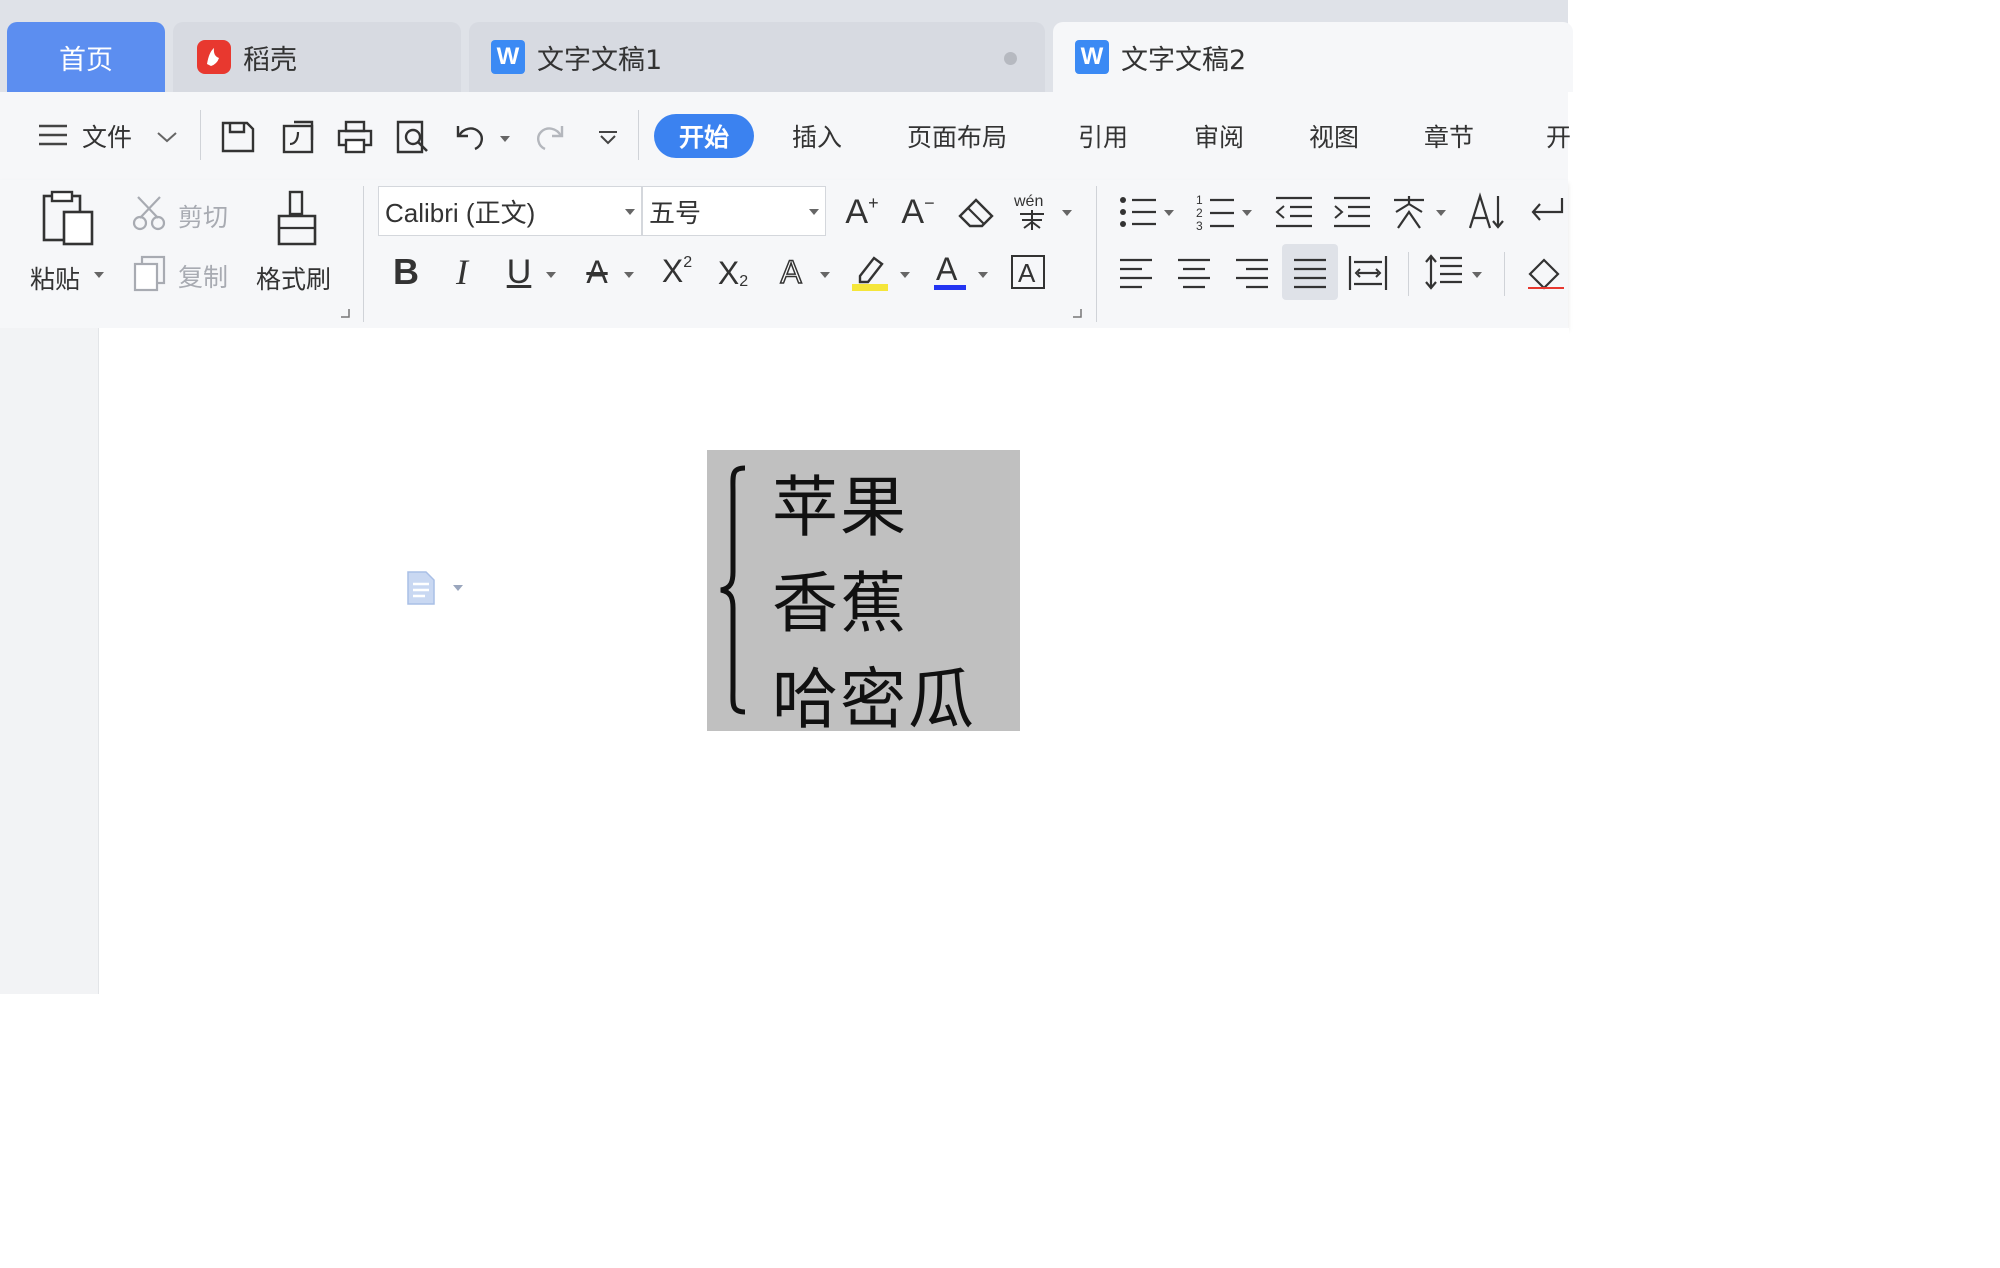 This screenshot has width=2000, height=1268. Describe the element at coordinates (1103, 136) in the screenshot. I see `ribbon-tab-references: 引用` at that location.